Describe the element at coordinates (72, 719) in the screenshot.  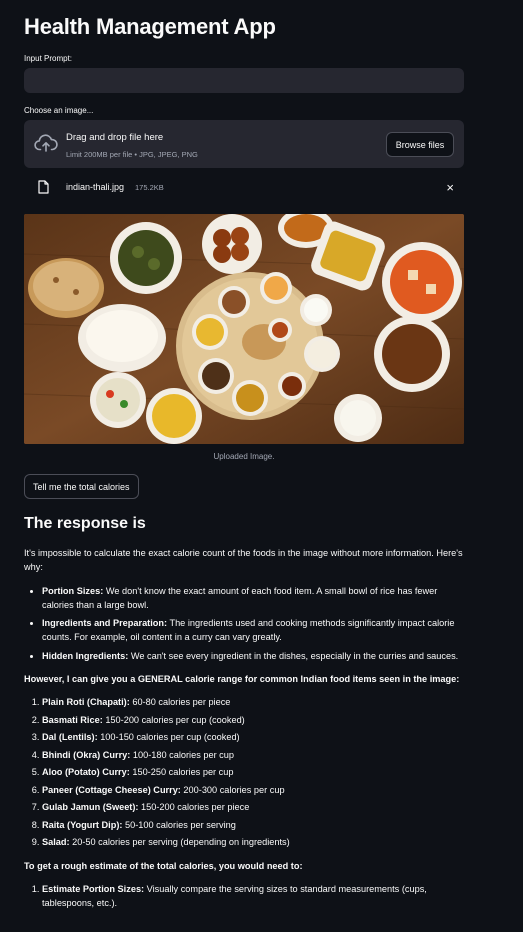
I see `item-title: Basmati Rice:` at that location.